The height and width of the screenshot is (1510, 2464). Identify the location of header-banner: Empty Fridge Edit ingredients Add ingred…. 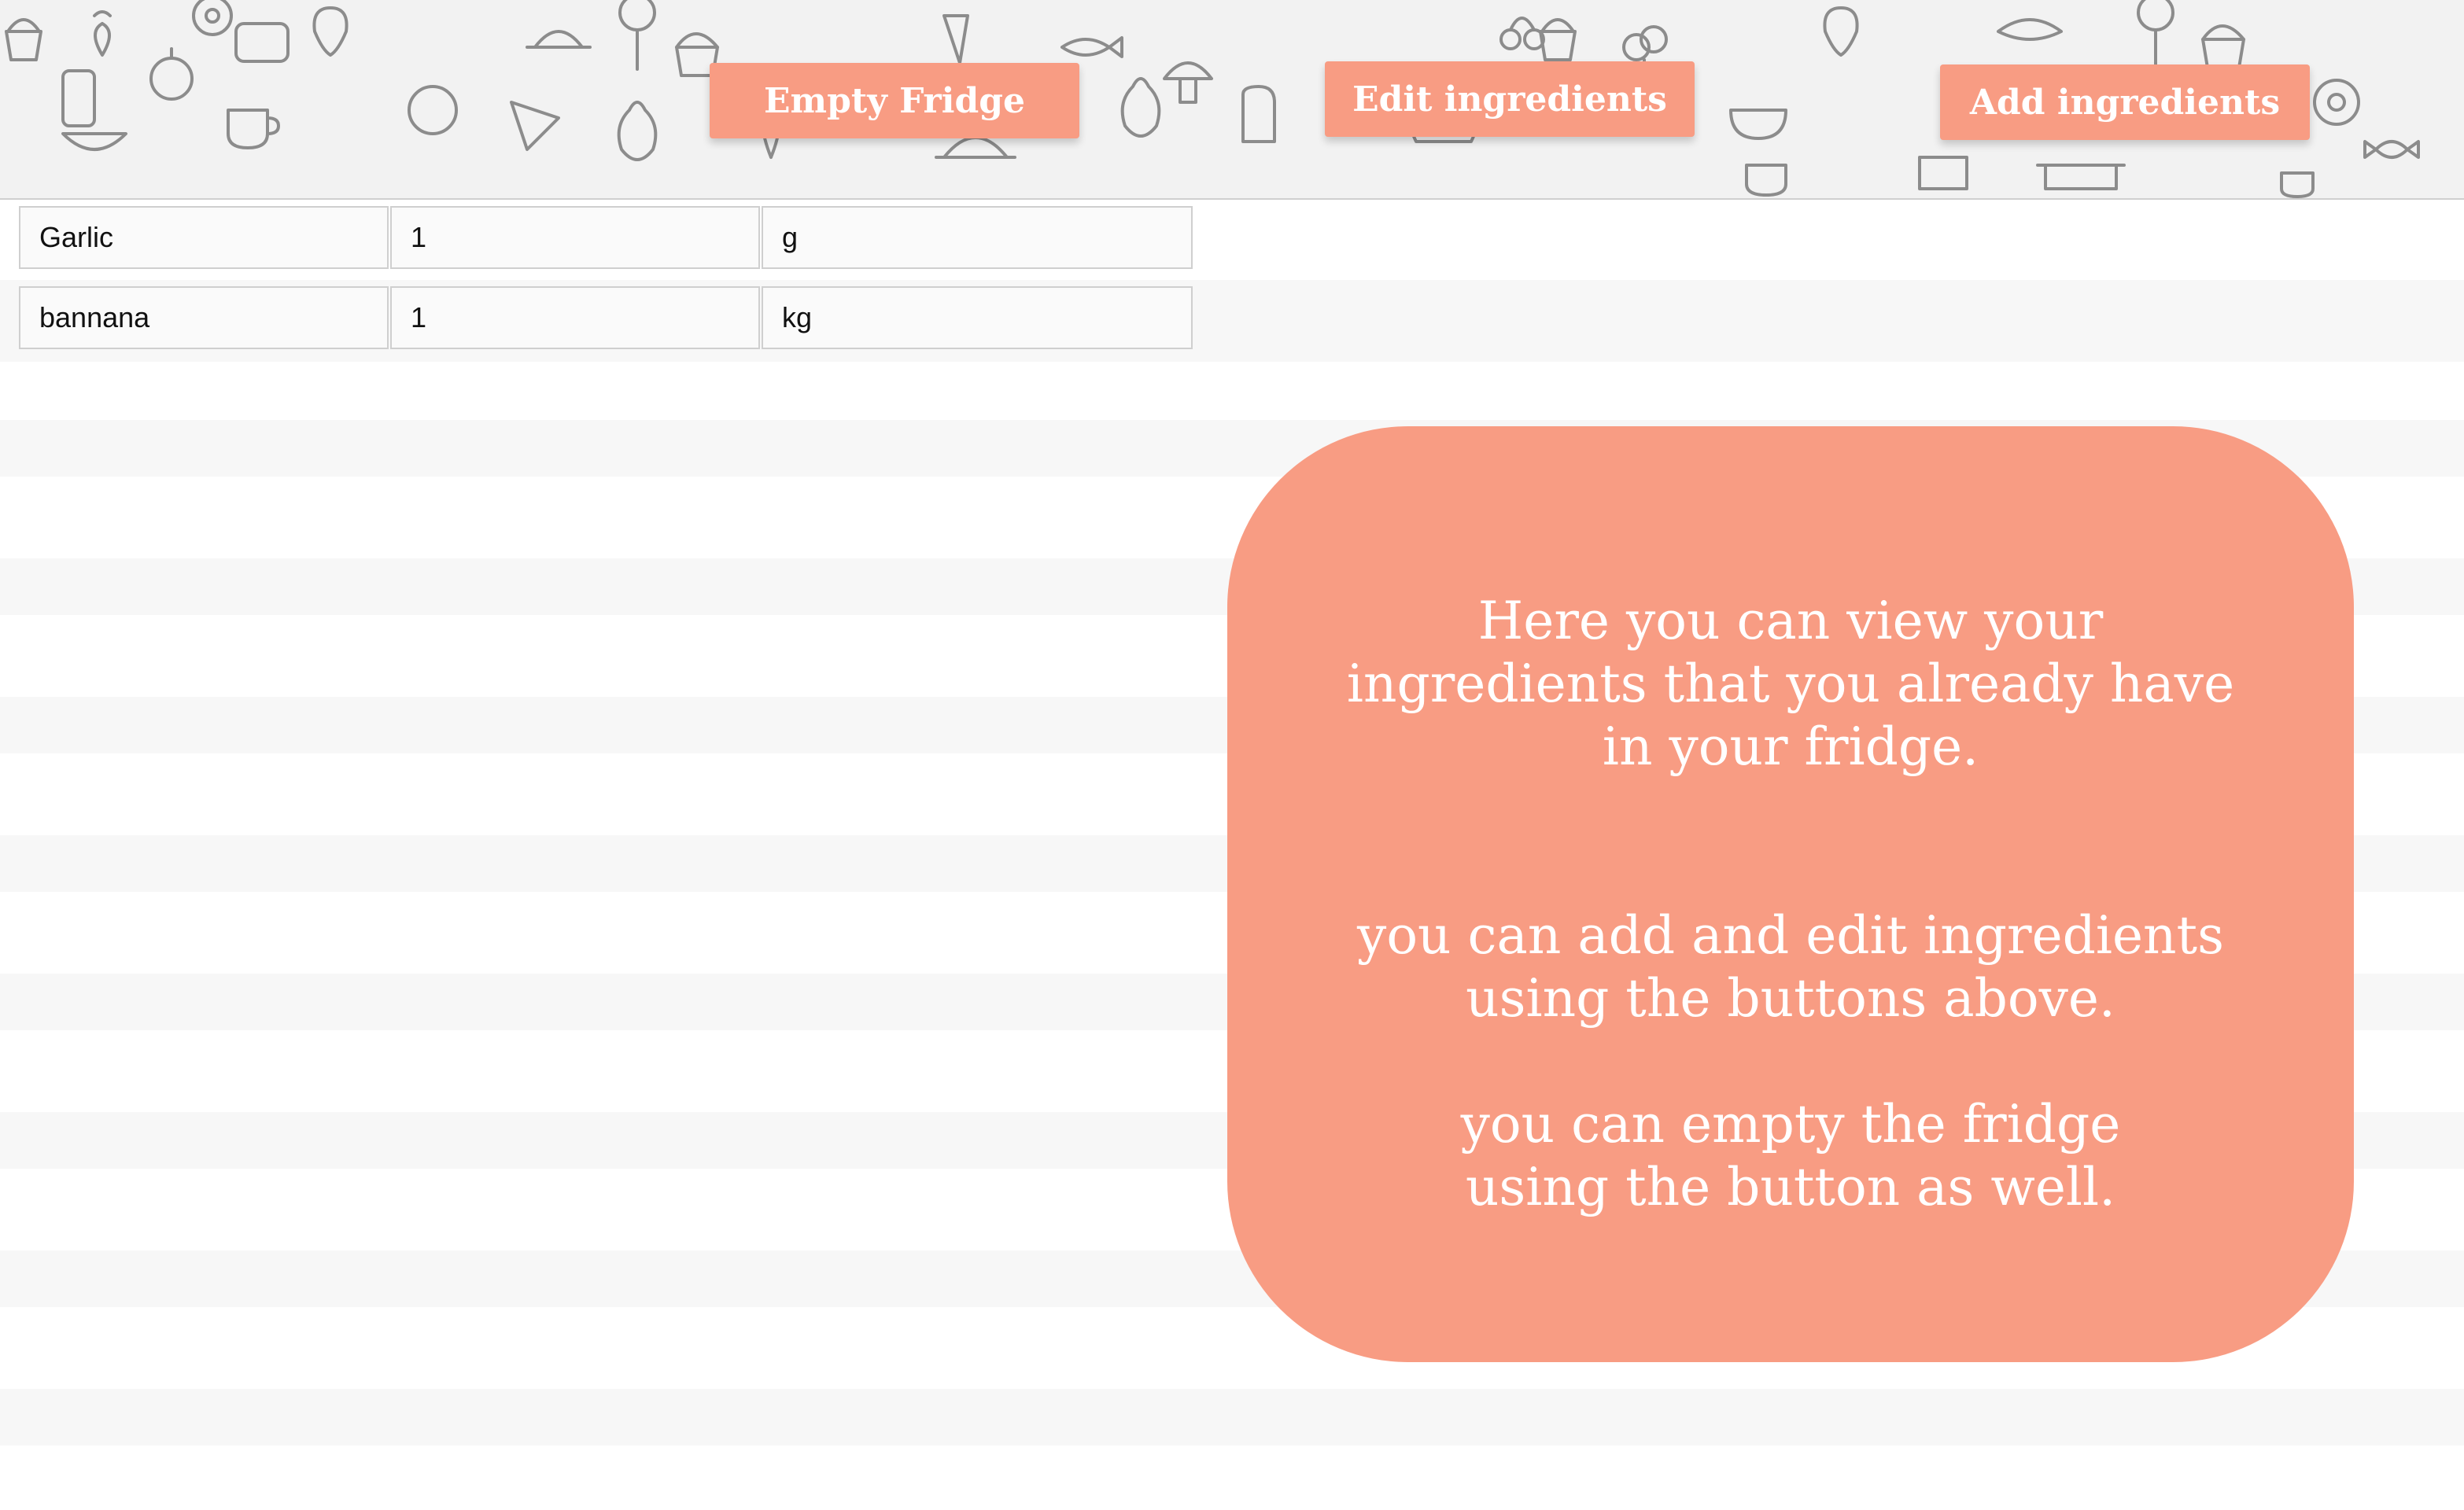
(1232, 100).